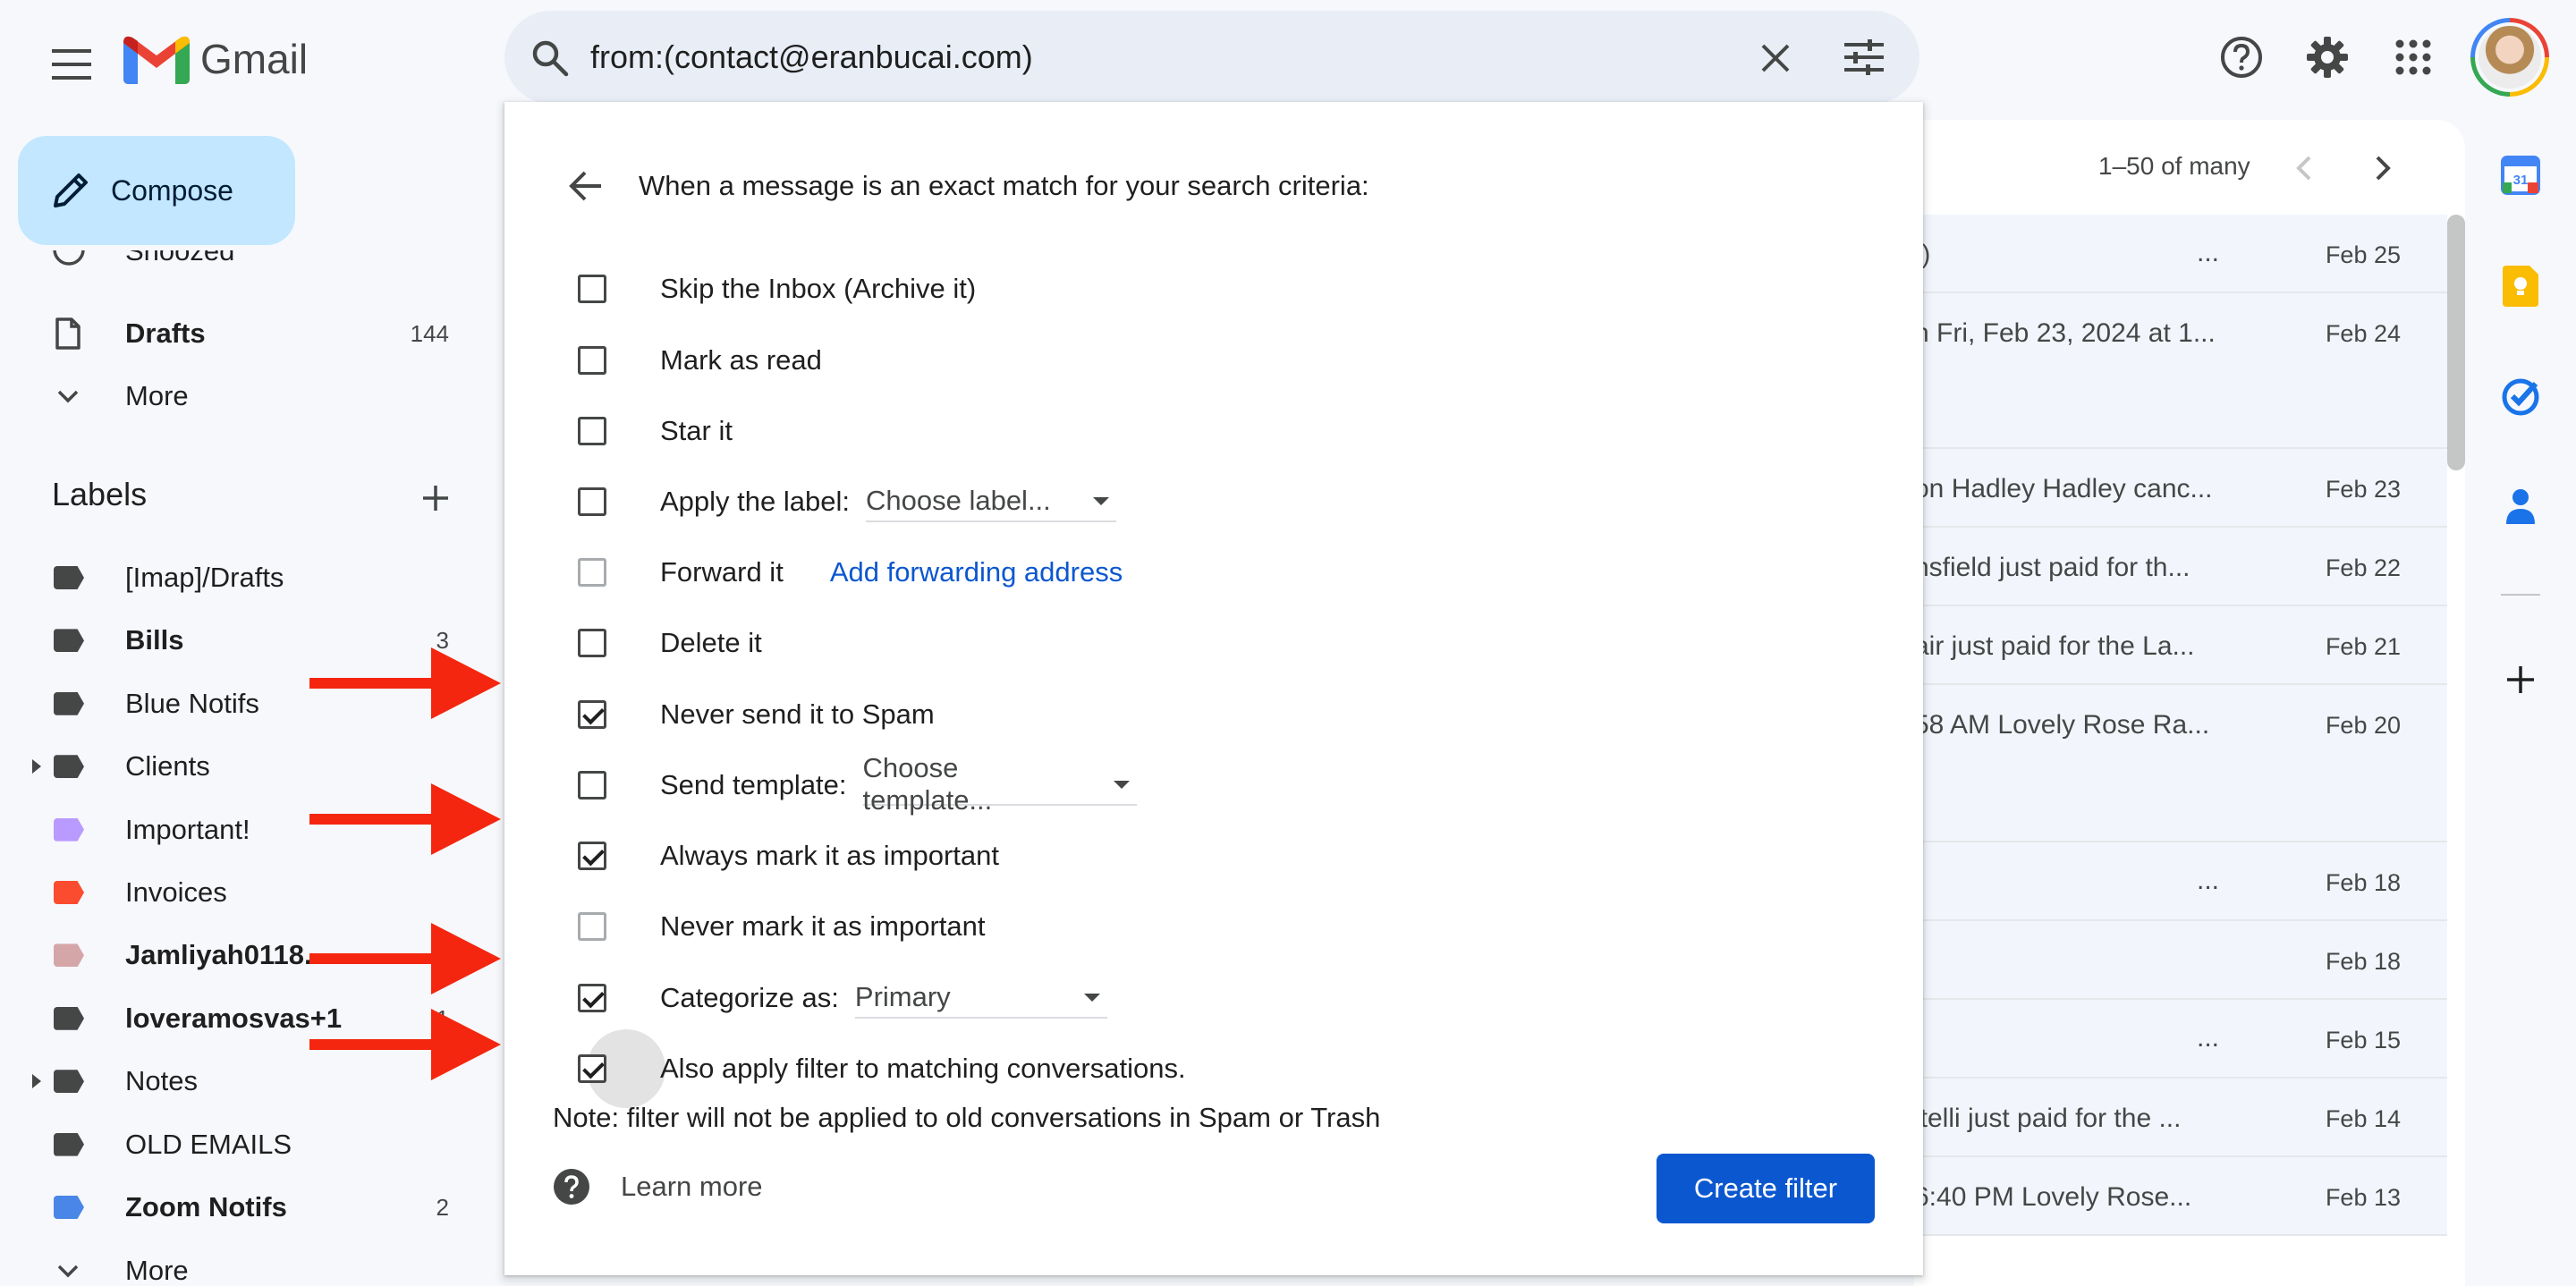  Describe the element at coordinates (980, 998) in the screenshot. I see `category-select: Primary` at that location.